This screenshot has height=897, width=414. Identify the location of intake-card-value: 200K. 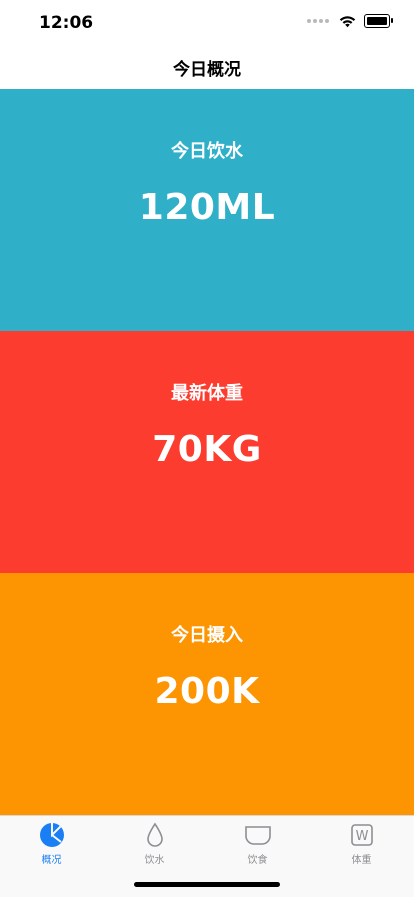
(207, 691).